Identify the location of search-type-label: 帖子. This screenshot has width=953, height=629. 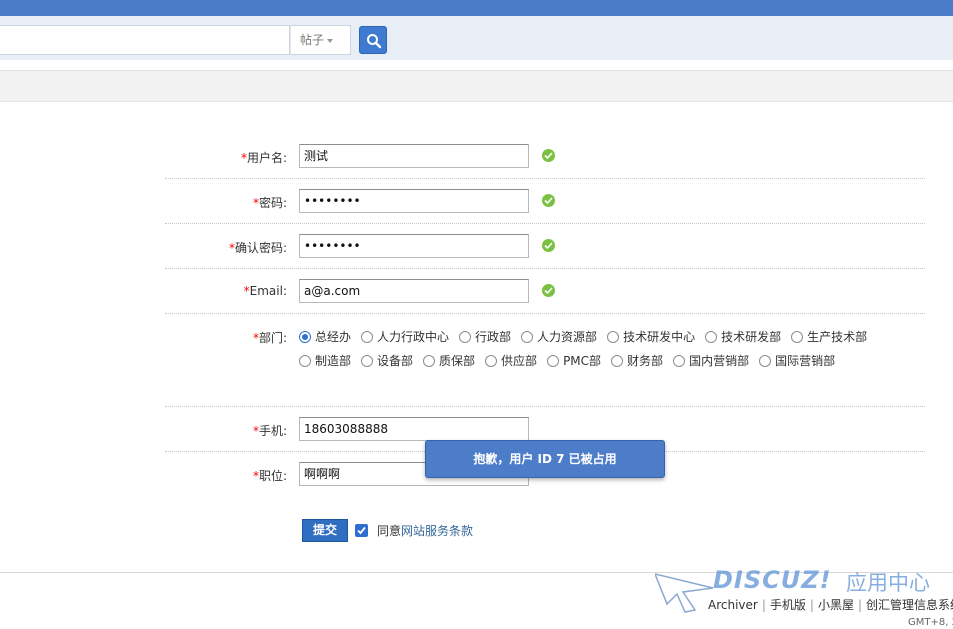
(312, 40).